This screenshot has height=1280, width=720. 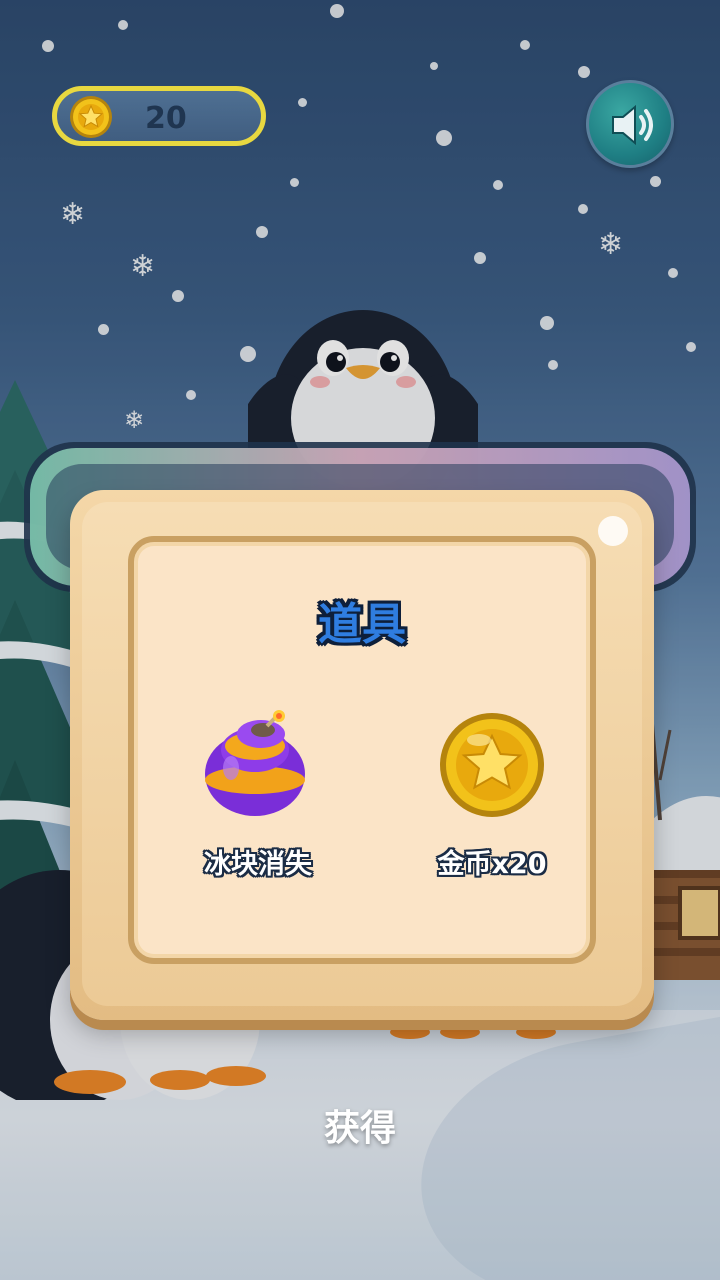 I want to click on obtain-button: 获得, so click(x=360, y=1125).